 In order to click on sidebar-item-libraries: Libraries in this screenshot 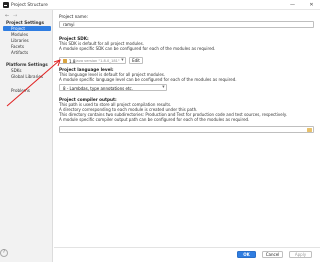, I will do `click(27, 41)`.